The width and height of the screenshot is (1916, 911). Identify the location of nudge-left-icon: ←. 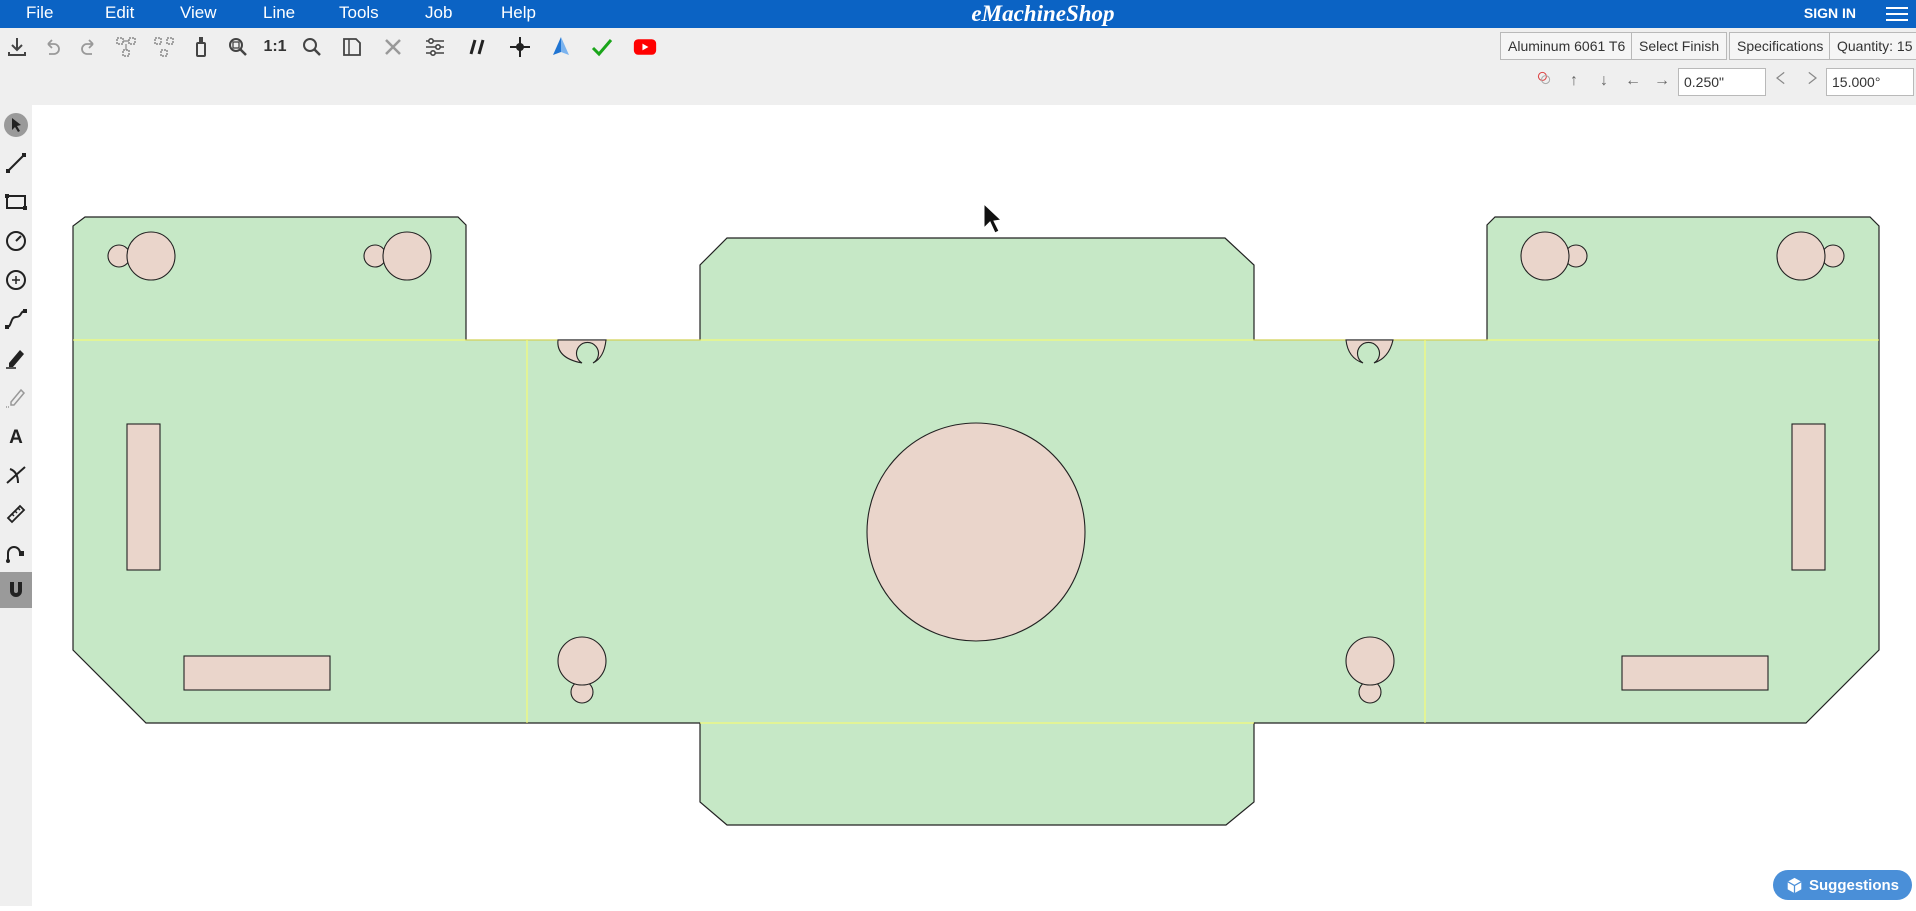
(1633, 81).